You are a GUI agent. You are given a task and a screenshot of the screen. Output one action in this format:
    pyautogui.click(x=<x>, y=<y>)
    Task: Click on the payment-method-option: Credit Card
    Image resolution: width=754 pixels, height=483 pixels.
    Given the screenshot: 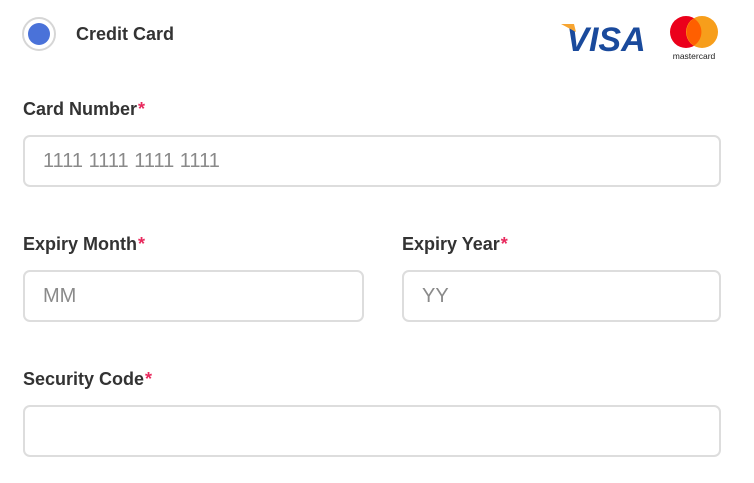 What is the action you would take?
    pyautogui.click(x=98, y=34)
    